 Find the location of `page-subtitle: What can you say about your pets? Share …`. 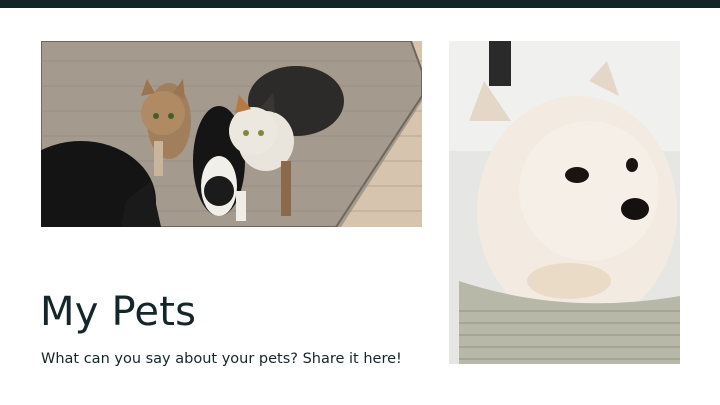

page-subtitle: What can you say about your pets? Share … is located at coordinates (221, 359).